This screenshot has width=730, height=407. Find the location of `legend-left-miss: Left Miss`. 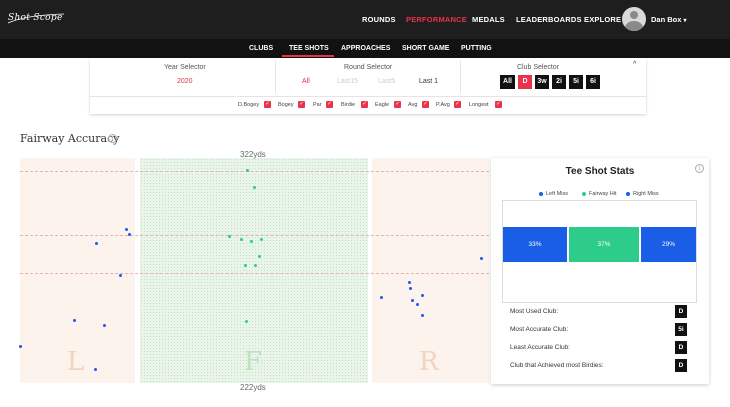

legend-left-miss: Left Miss is located at coordinates (557, 194).